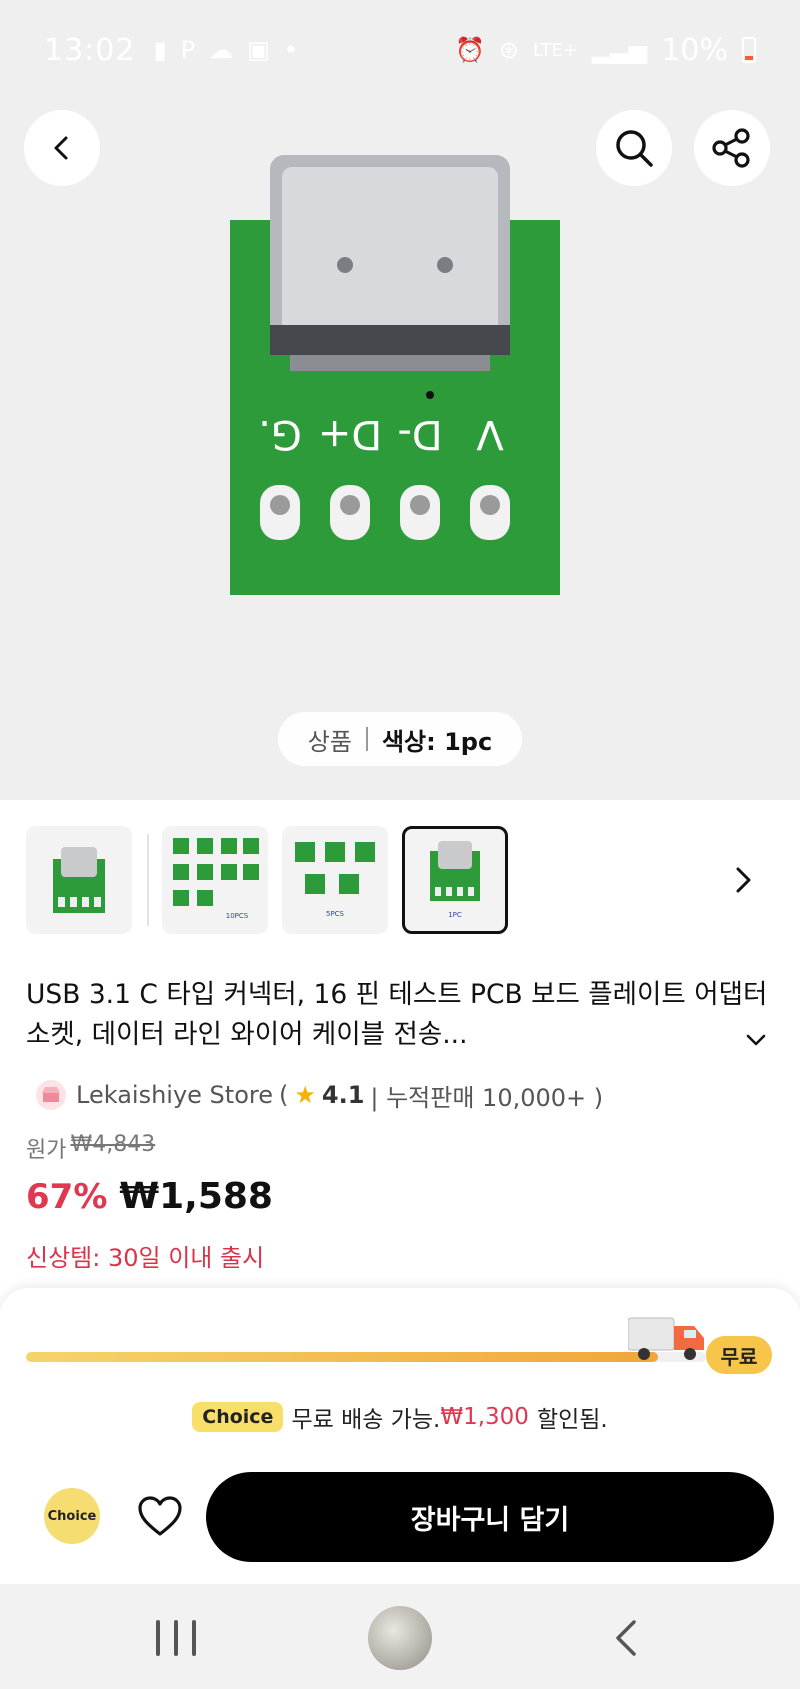 The width and height of the screenshot is (800, 1689). What do you see at coordinates (221, 50) in the screenshot?
I see `cloud-icon: ☁` at bounding box center [221, 50].